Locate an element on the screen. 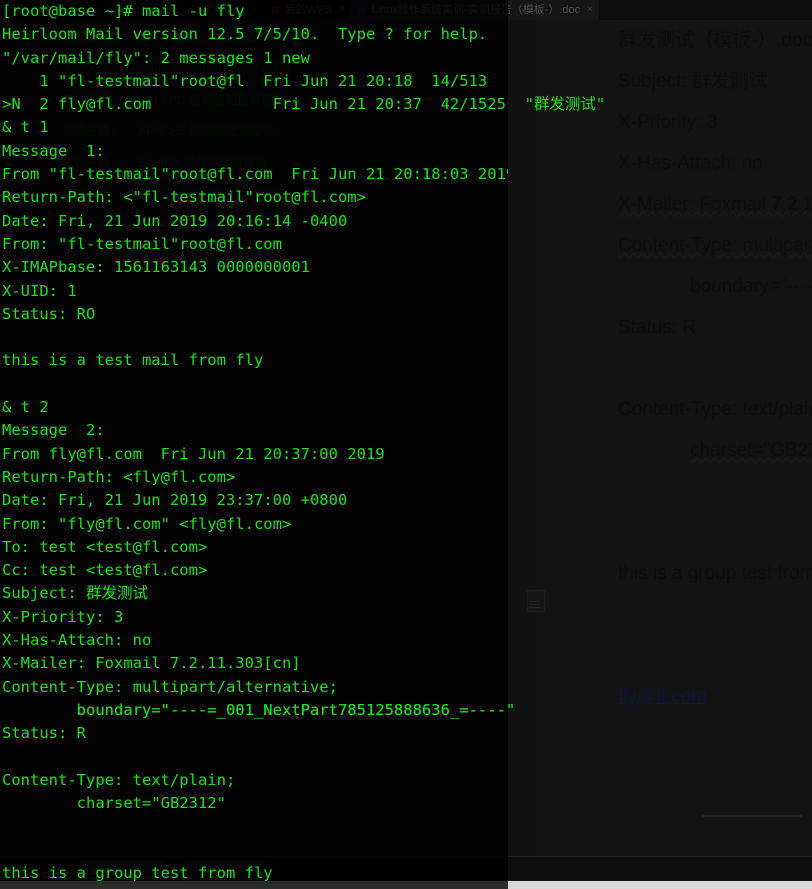  terminal-line: Date: Fri, 21 Jun 2019 20:16:14 -0400 is located at coordinates (175, 220).